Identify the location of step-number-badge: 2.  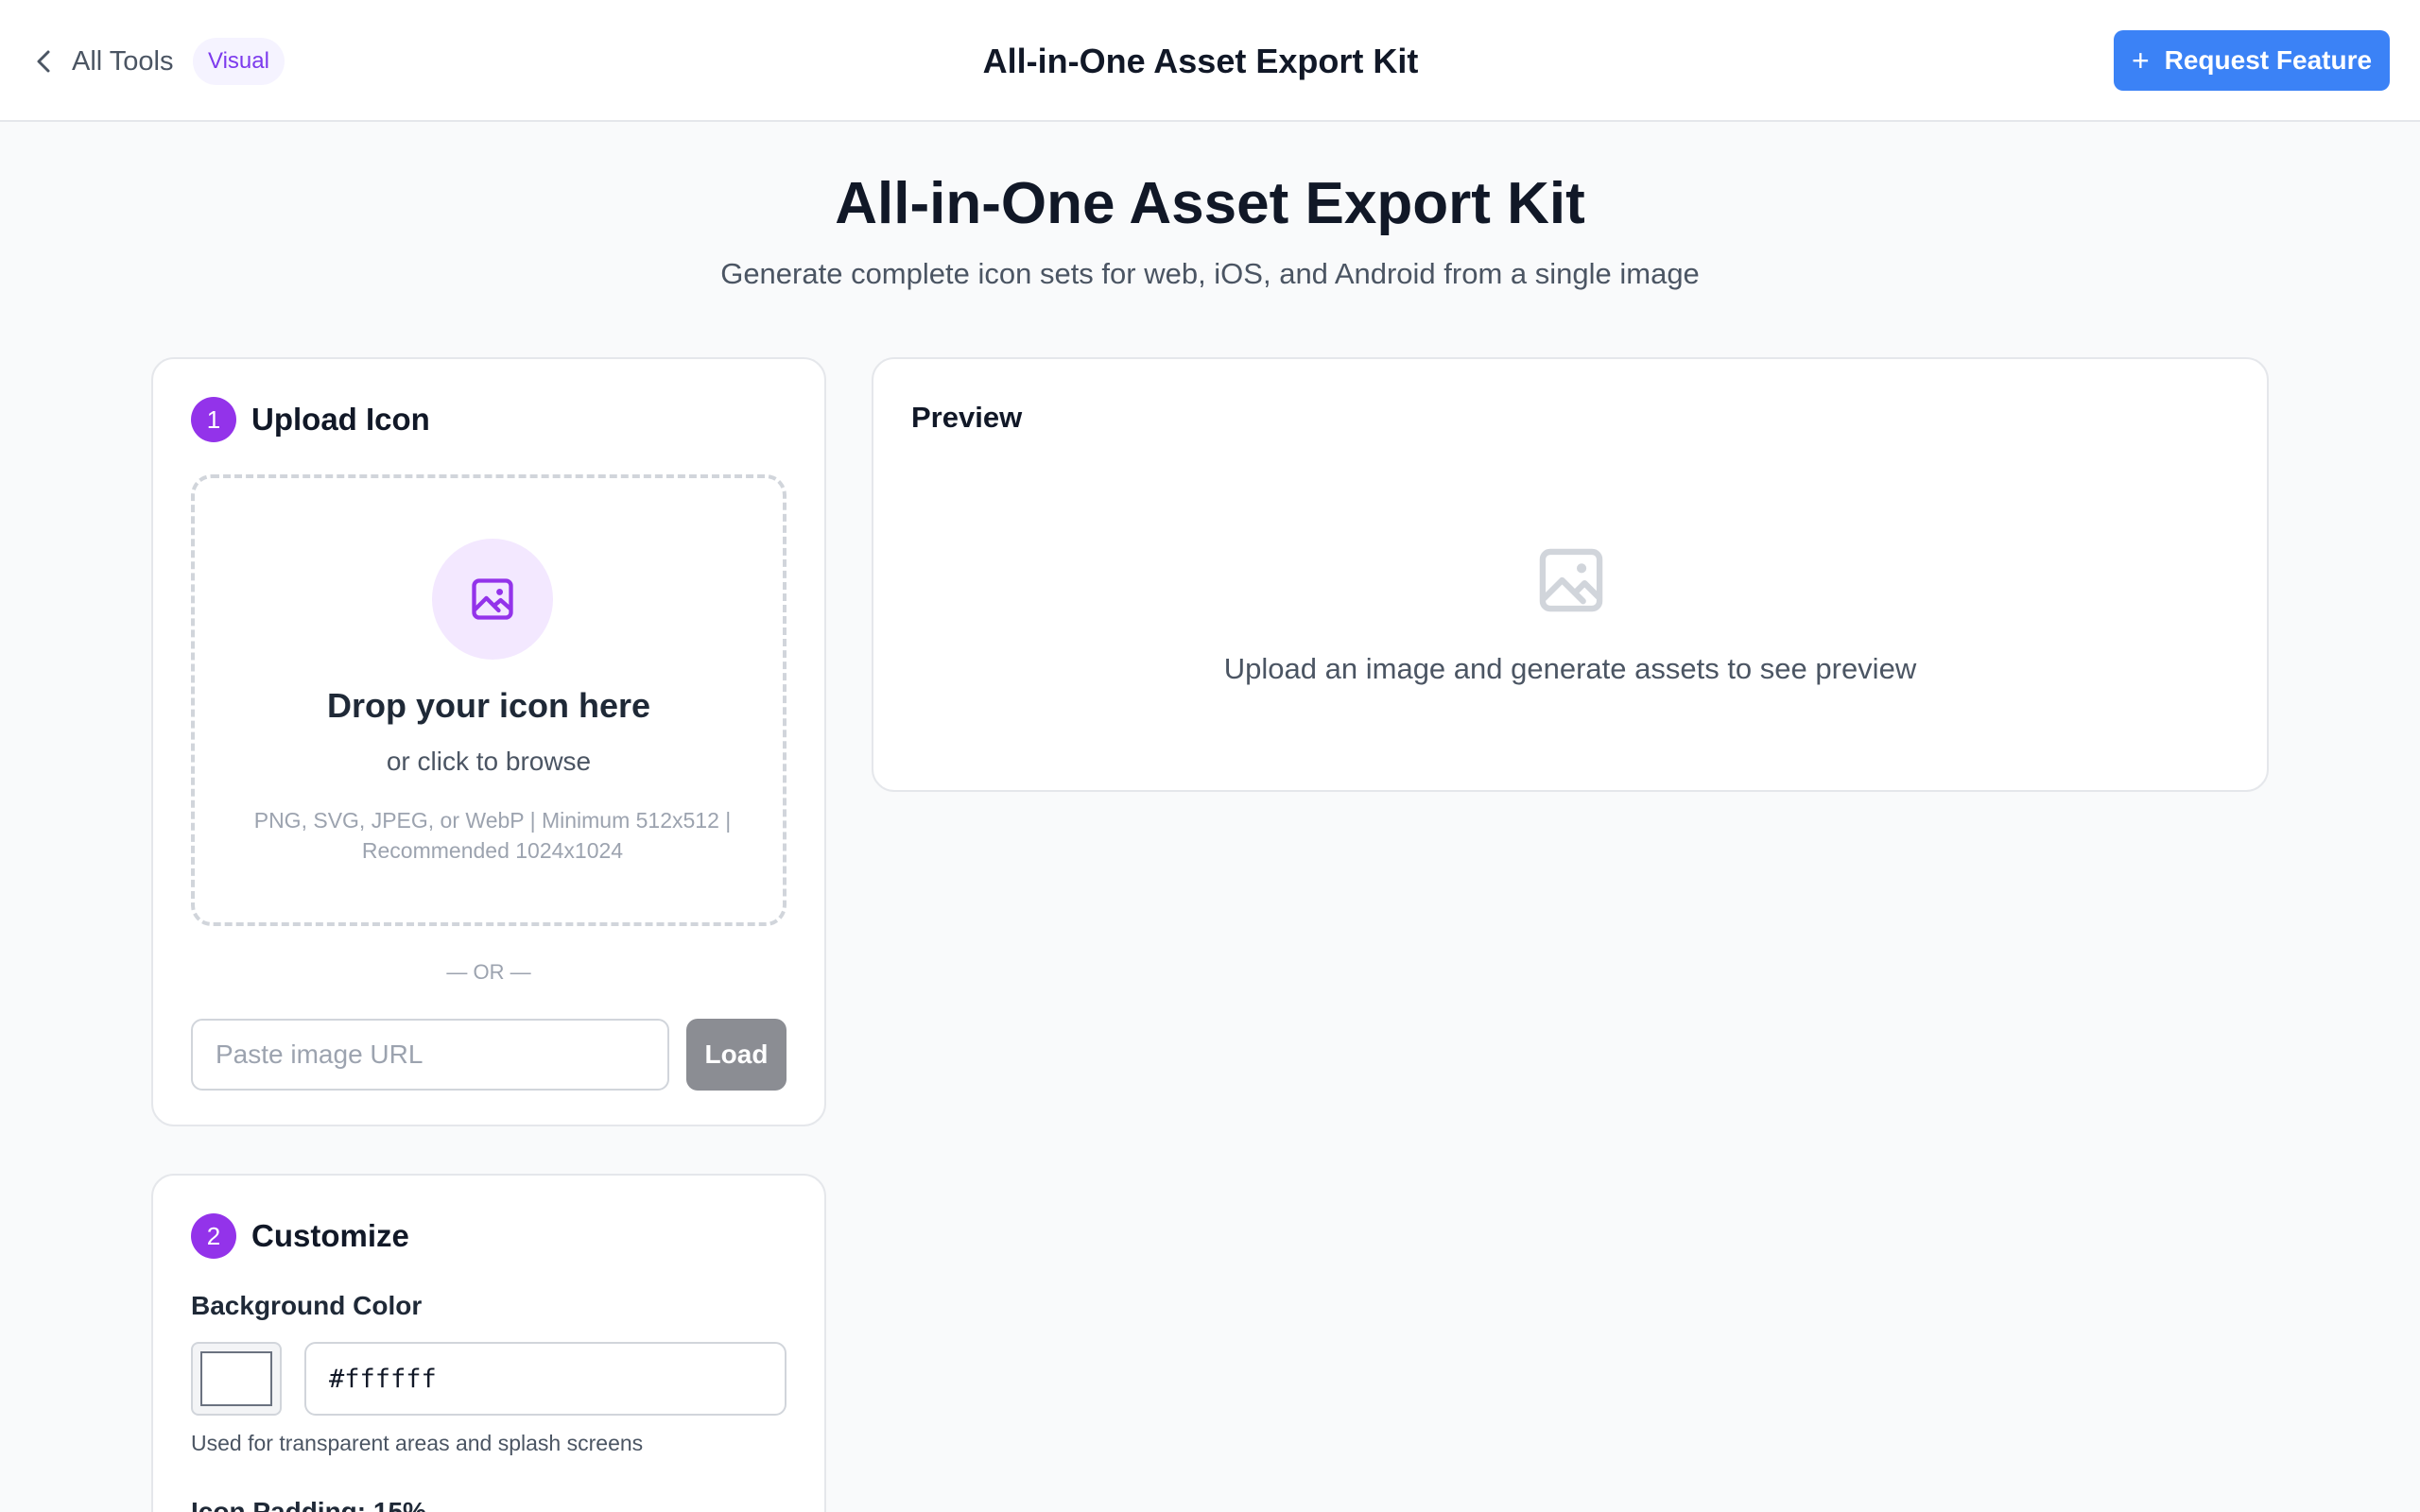
(213, 1236).